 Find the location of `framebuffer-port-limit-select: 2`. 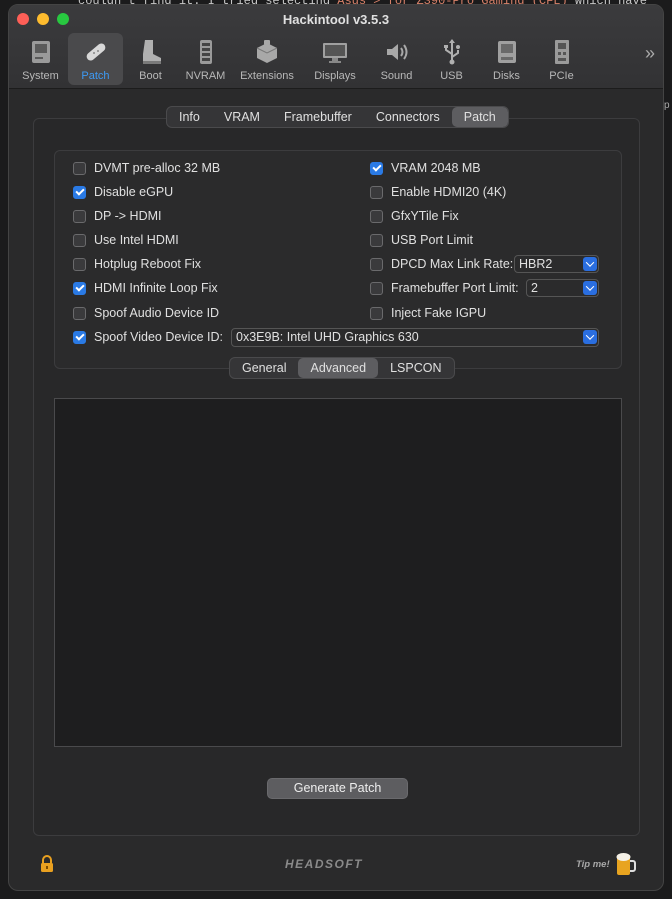

framebuffer-port-limit-select: 2 is located at coordinates (562, 288).